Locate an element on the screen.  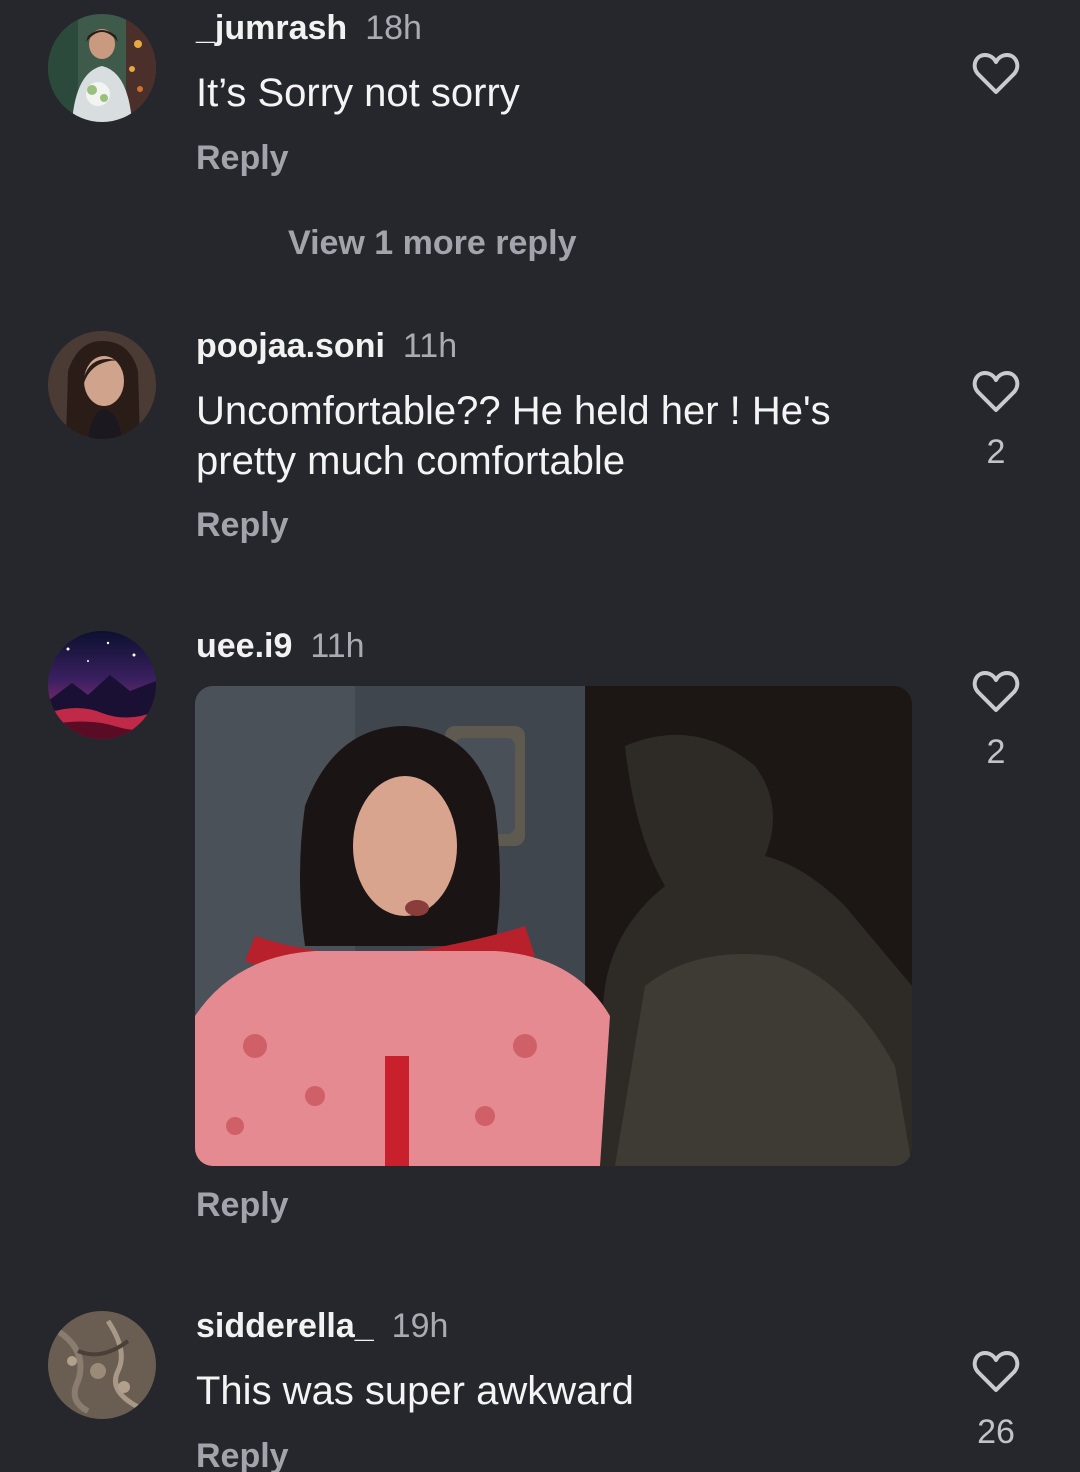
comment-text: It’s Sorry not sorry is located at coordinates (358, 93).